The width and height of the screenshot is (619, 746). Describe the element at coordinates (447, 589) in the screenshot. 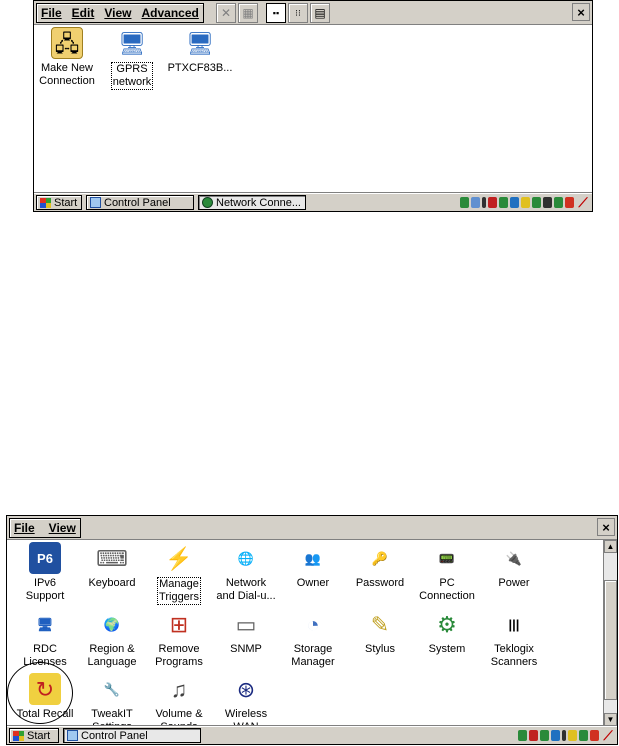

I see `item-label: PC Connection` at that location.